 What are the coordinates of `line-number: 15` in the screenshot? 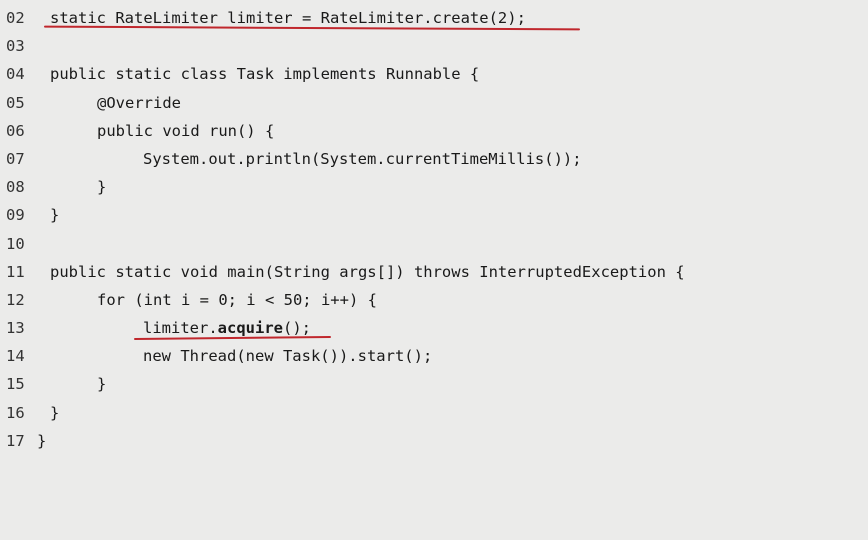 It's located at (15, 384).